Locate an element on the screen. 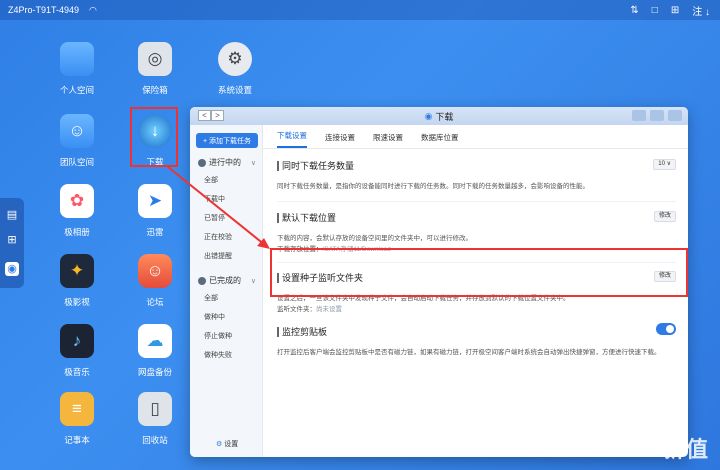 This screenshot has width=720, height=470. watermark: 新值 is located at coordinates (685, 449).